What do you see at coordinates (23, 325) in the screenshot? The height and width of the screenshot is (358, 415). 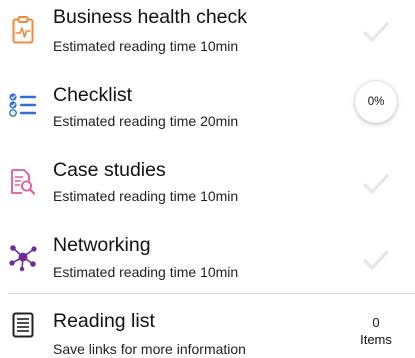 I see `reading-list-icon` at bounding box center [23, 325].